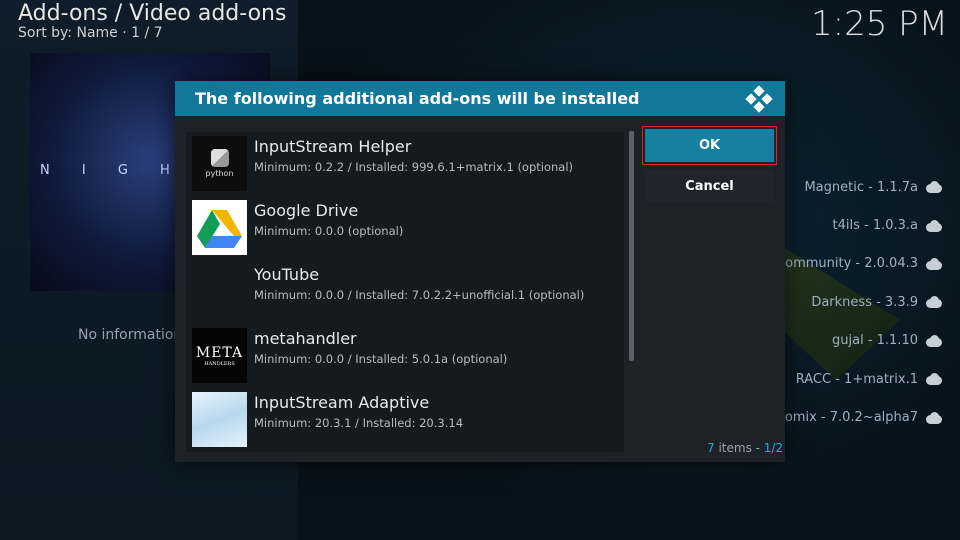 This screenshot has height=540, width=960. What do you see at coordinates (219, 363) in the screenshot?
I see `meta-icon-subtext: HANDLERS` at bounding box center [219, 363].